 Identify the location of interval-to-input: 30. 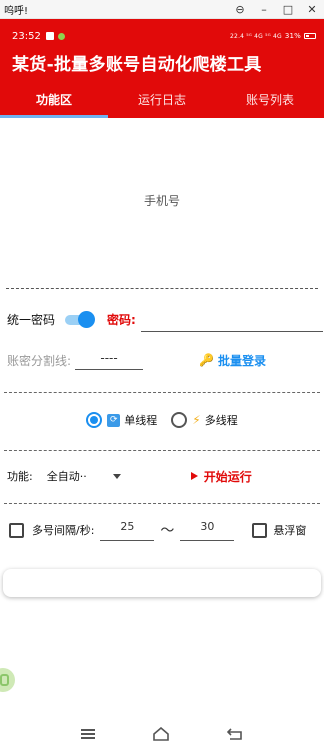
(207, 530).